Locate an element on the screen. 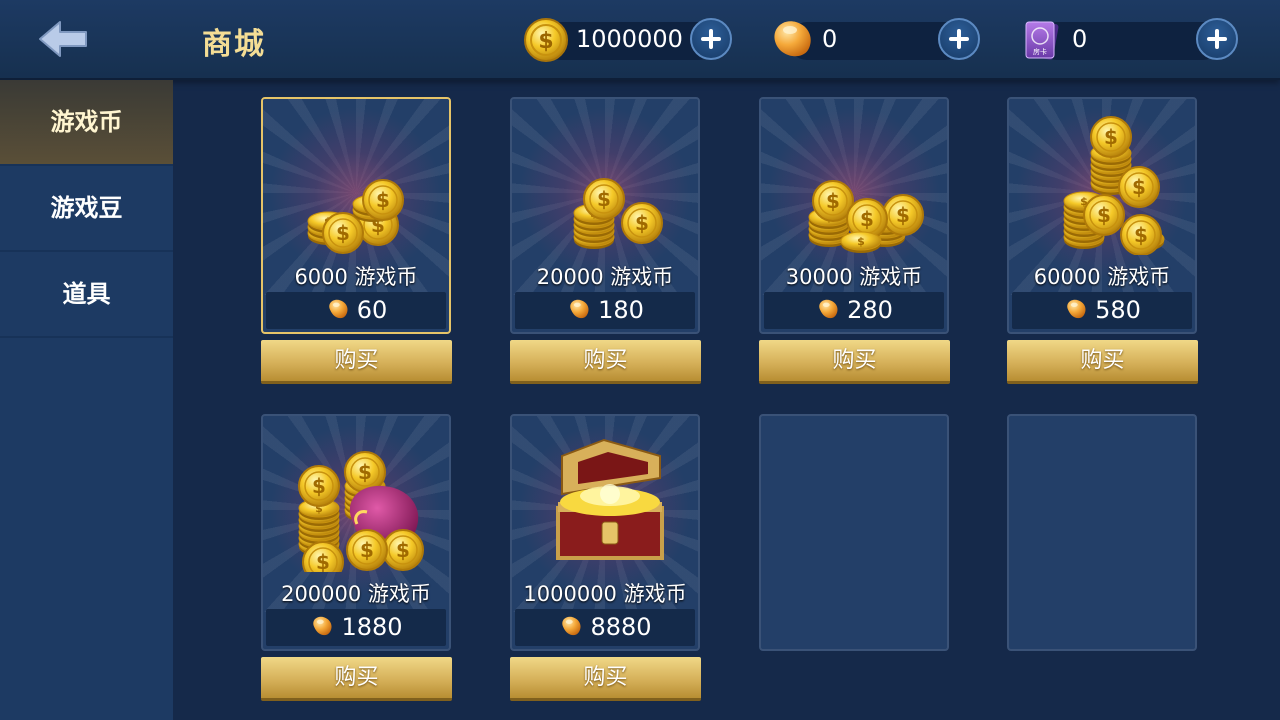  price-bar: 280 is located at coordinates (854, 310).